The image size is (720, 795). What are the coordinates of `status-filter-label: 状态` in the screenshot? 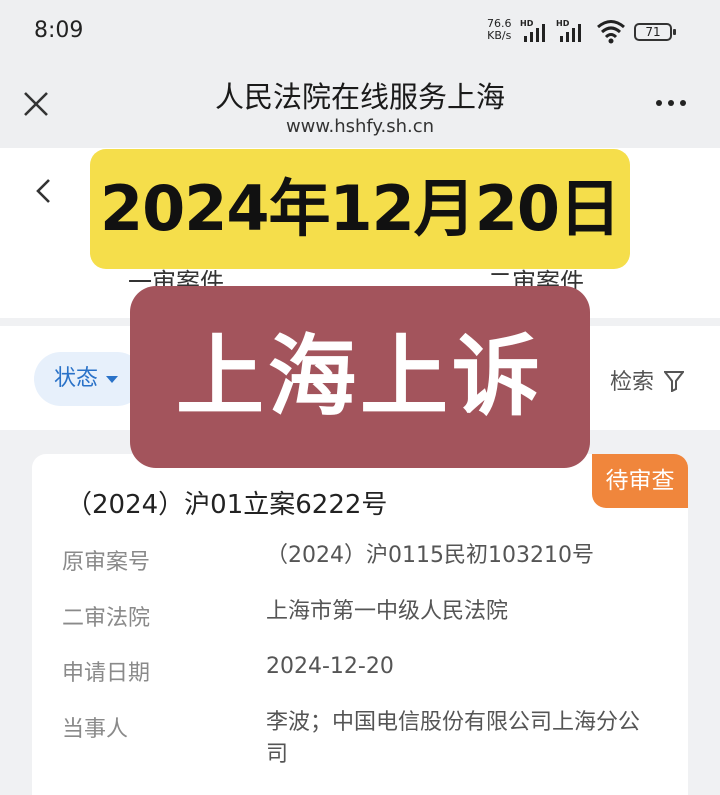 It's located at (76, 378).